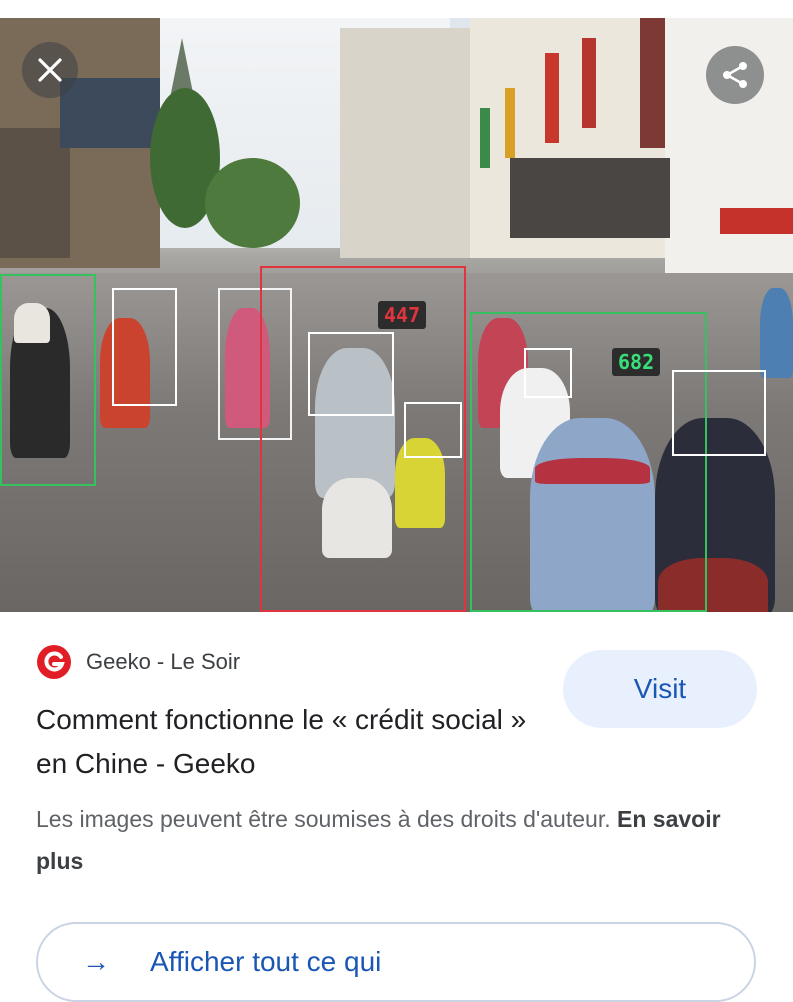  Describe the element at coordinates (252, 203) in the screenshot. I see `tree` at that location.